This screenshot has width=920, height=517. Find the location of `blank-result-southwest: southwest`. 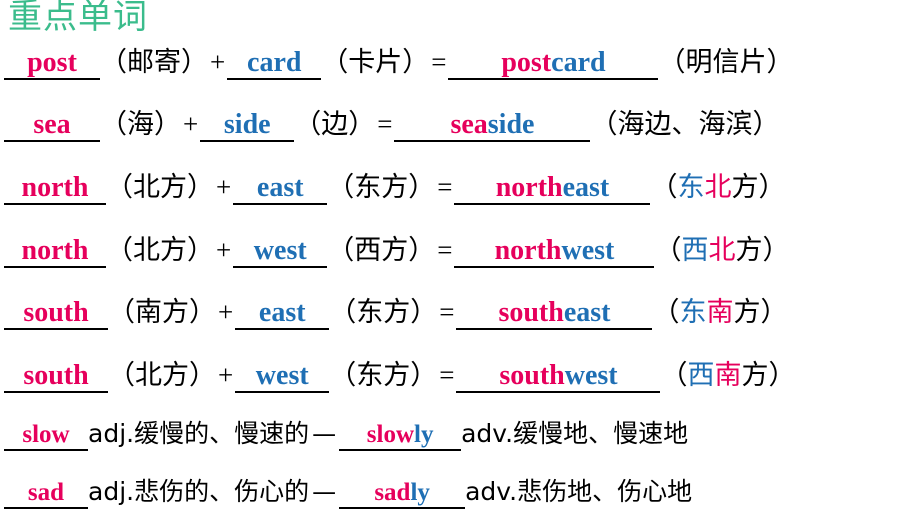

blank-result-southwest: southwest is located at coordinates (558, 377).